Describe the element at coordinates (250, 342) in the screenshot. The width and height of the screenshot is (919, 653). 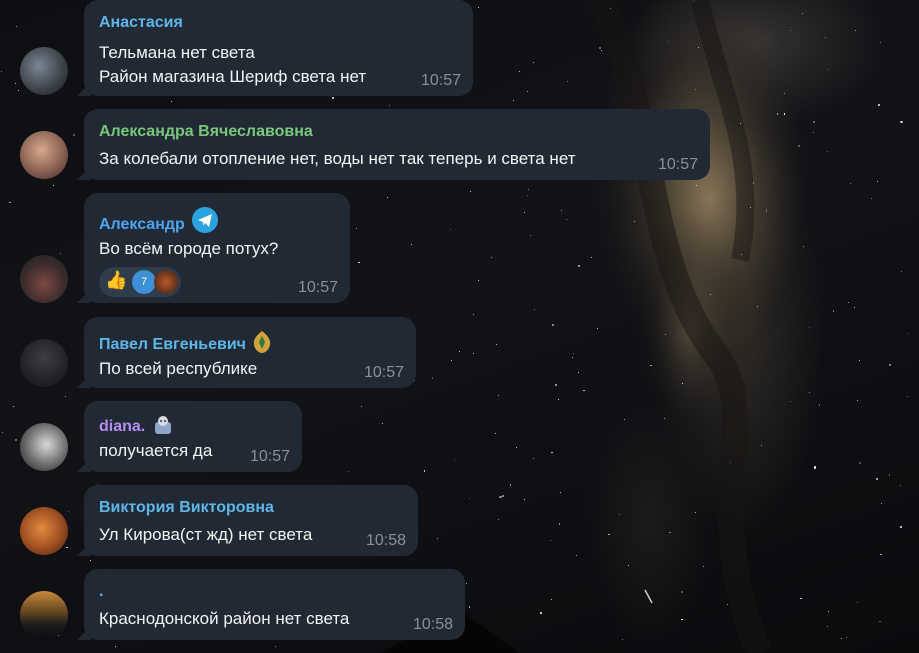
I see `message-author-row: Павел Евгеньевич` at that location.